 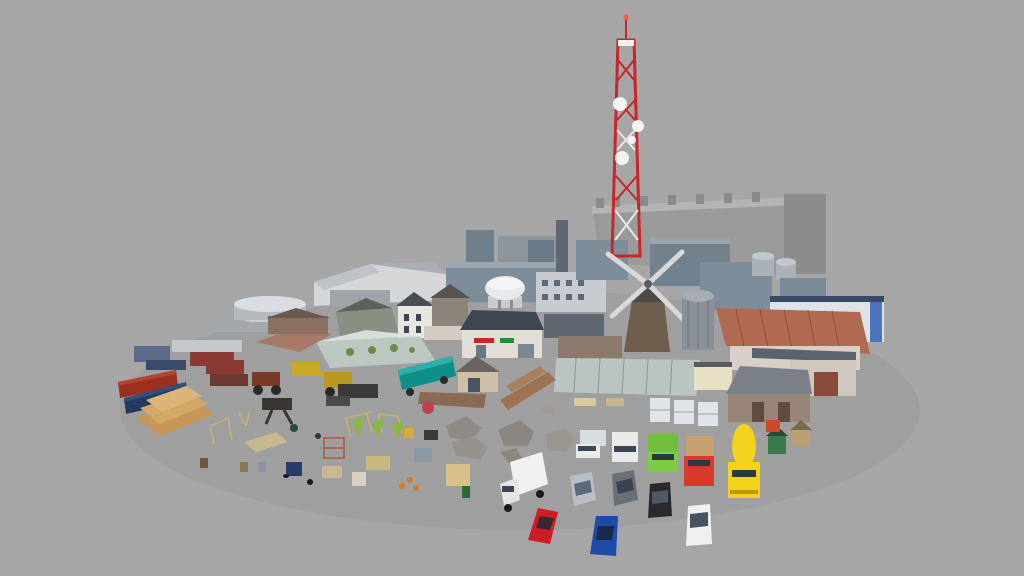 What do you see at coordinates (684, 412) in the screenshot?
I see `ibc-tanks` at bounding box center [684, 412].